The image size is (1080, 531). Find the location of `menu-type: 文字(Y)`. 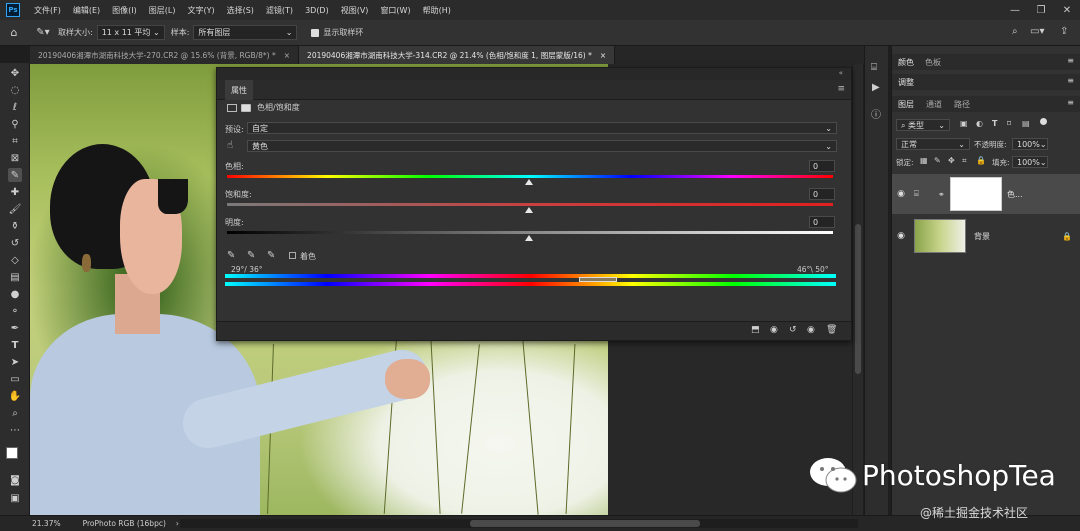

menu-type: 文字(Y) is located at coordinates (200, 10).